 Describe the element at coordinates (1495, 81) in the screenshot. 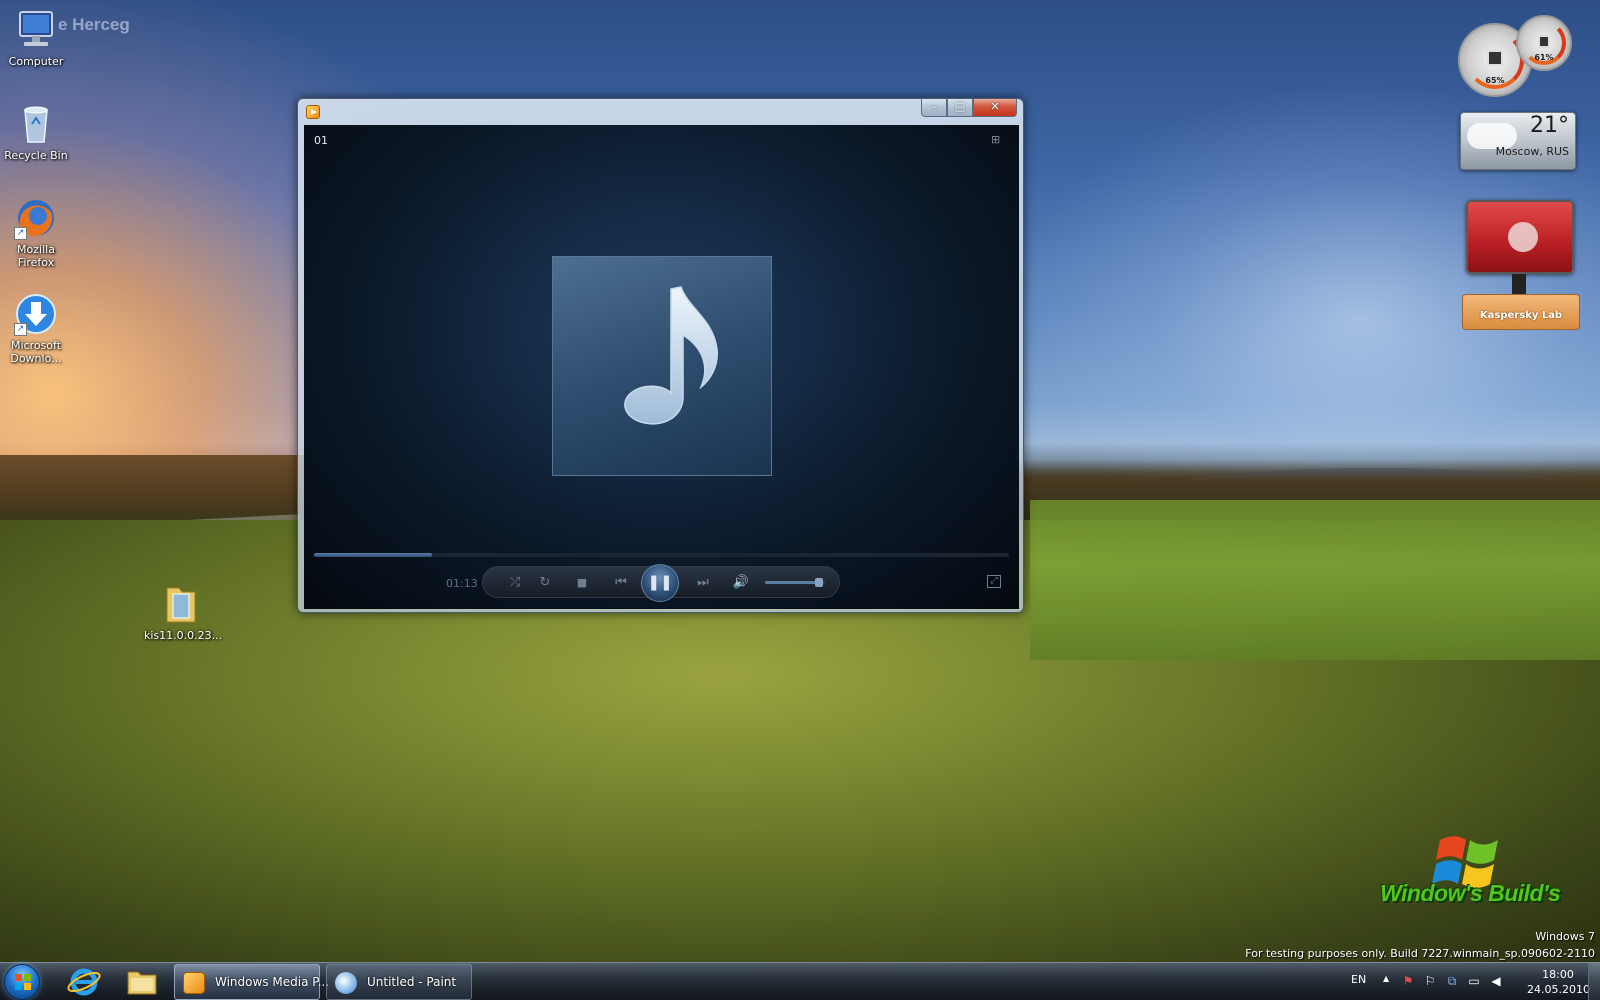

I see `cpu-percent: 65%` at that location.